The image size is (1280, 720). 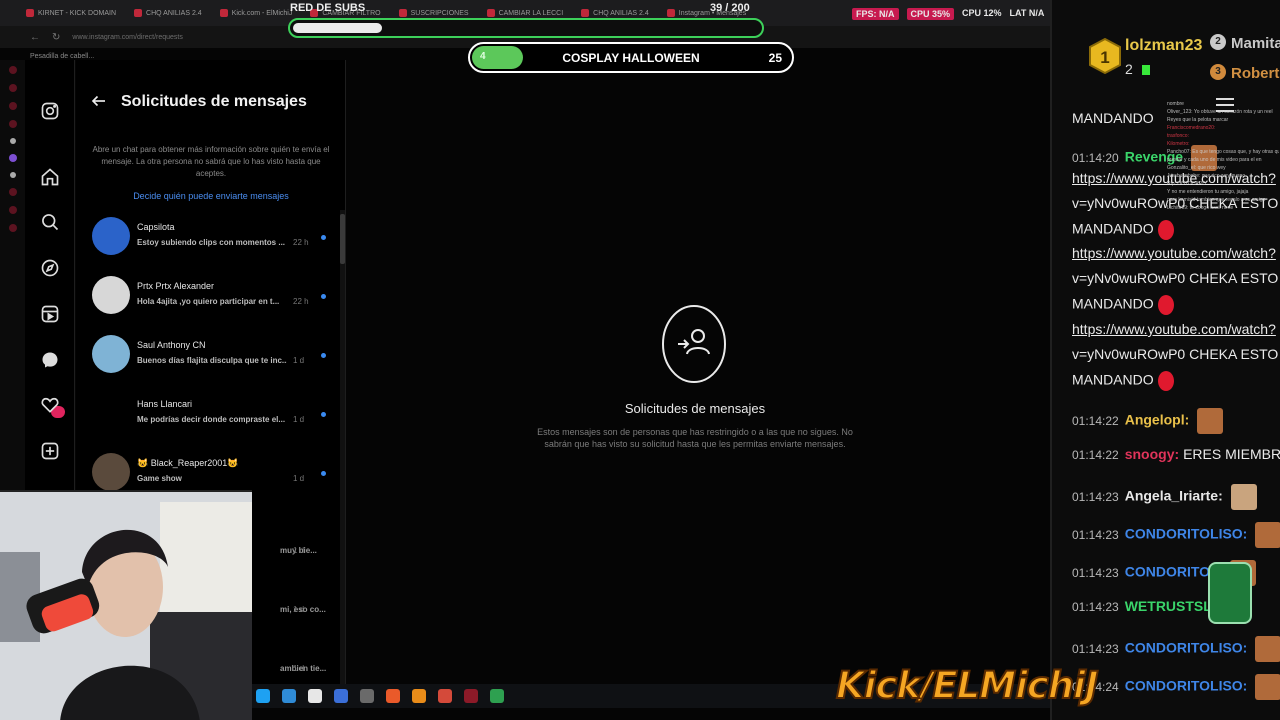 I want to click on chat-message: MANDANDO, so click(x=1123, y=381).